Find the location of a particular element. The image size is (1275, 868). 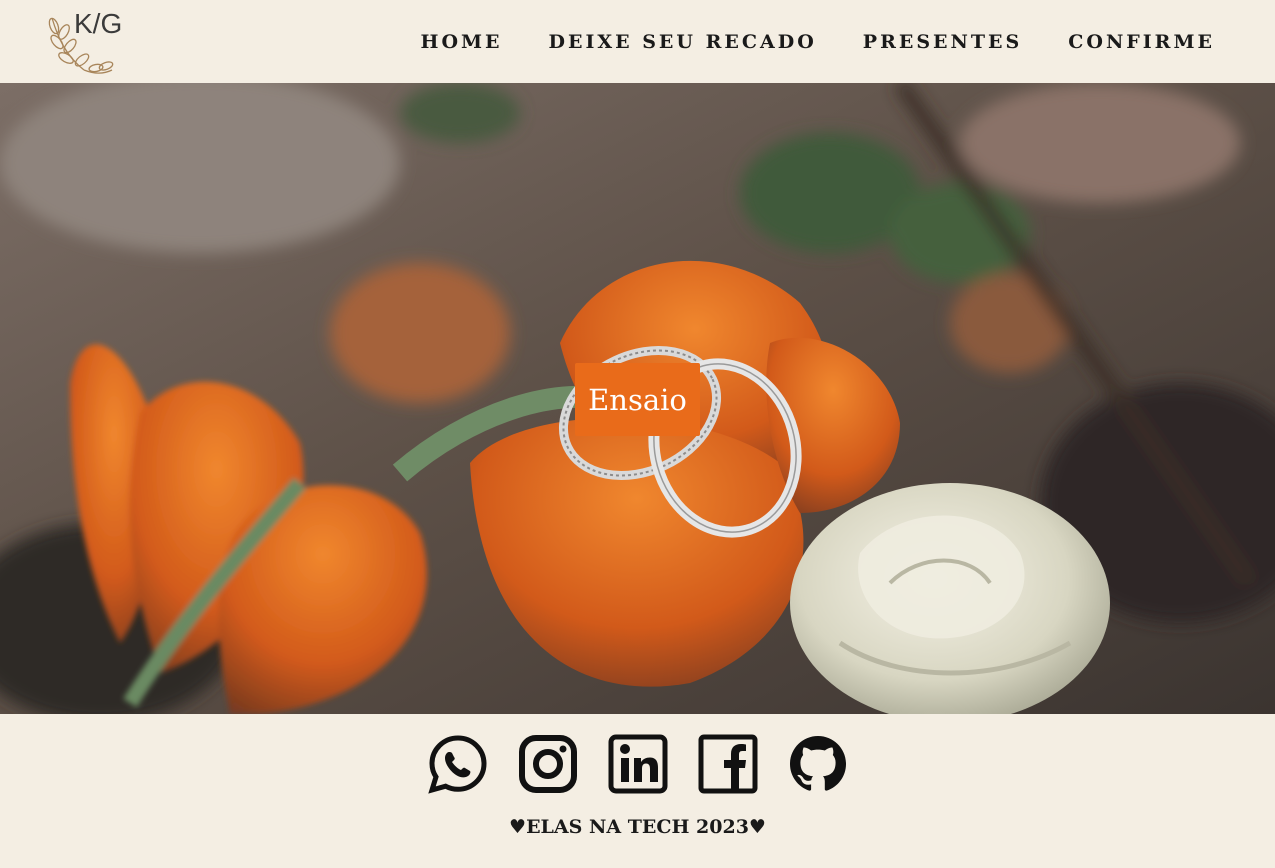

linkedin-icon is located at coordinates (638, 764).